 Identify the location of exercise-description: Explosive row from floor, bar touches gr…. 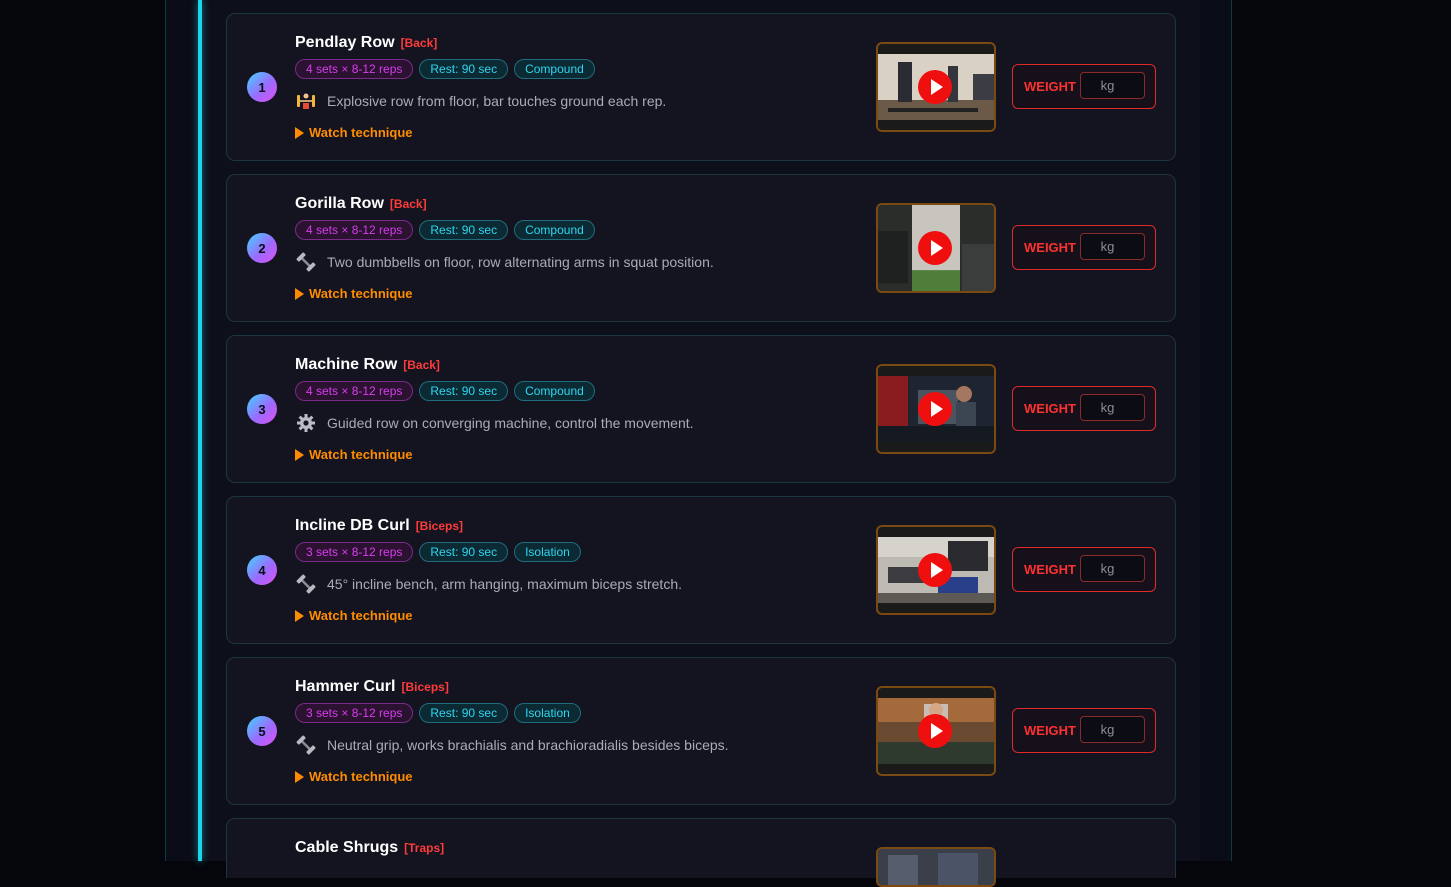
(497, 101).